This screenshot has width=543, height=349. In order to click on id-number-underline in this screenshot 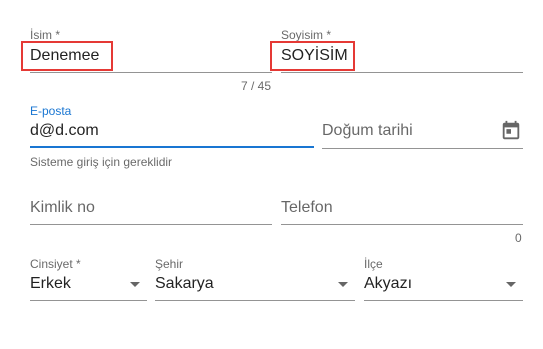, I will do `click(151, 224)`.